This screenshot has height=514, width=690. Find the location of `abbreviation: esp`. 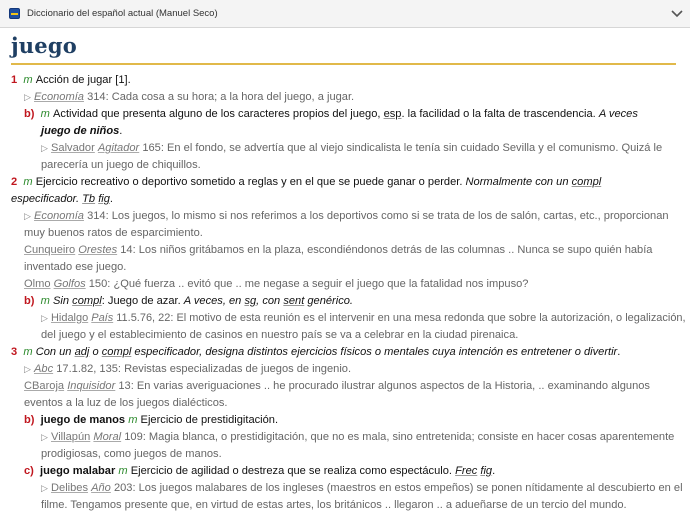

abbreviation: esp is located at coordinates (393, 114).